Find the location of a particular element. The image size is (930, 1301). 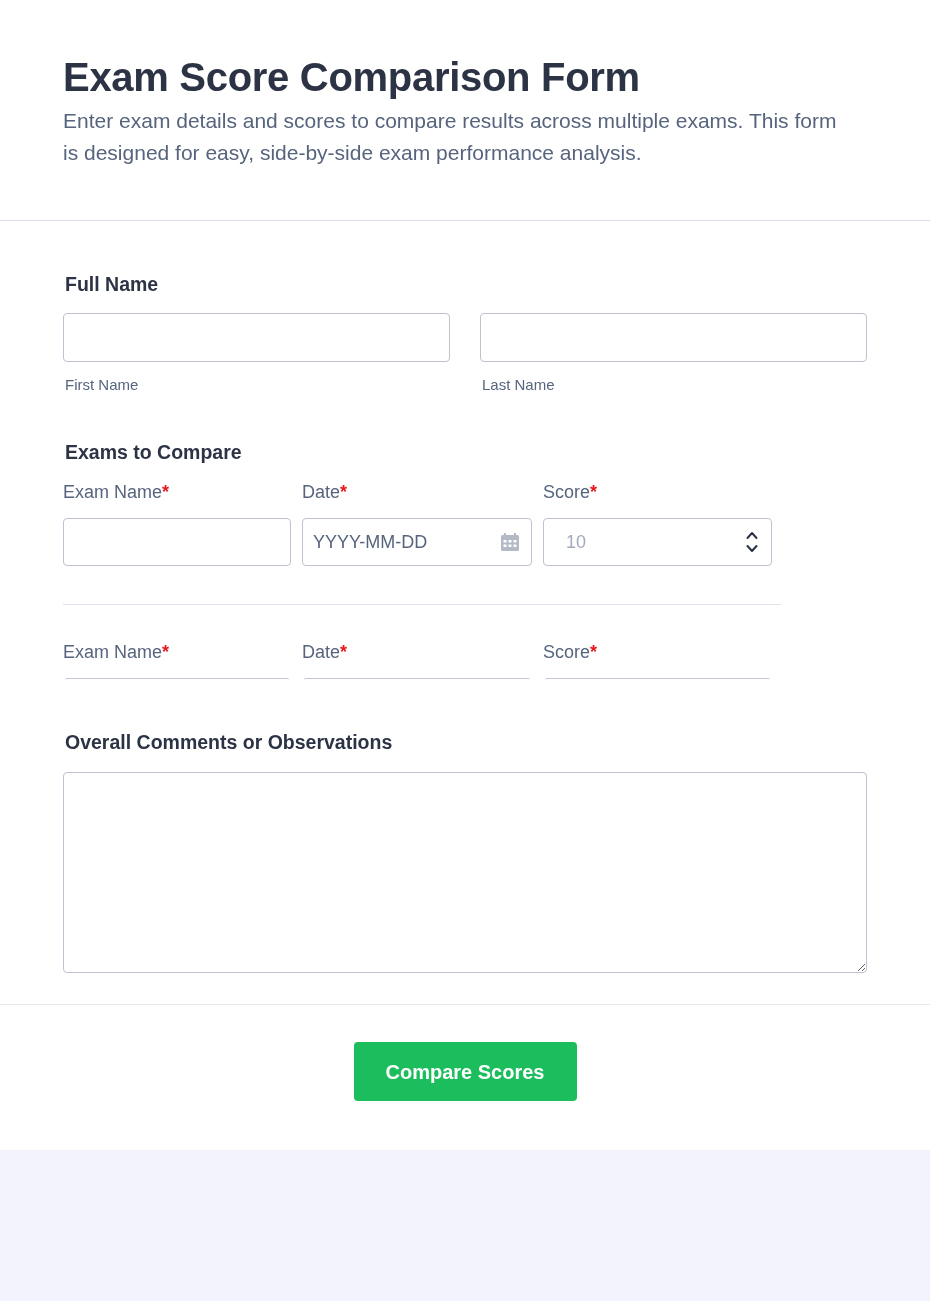

field-label: Overall Comments or Observations is located at coordinates (229, 742).